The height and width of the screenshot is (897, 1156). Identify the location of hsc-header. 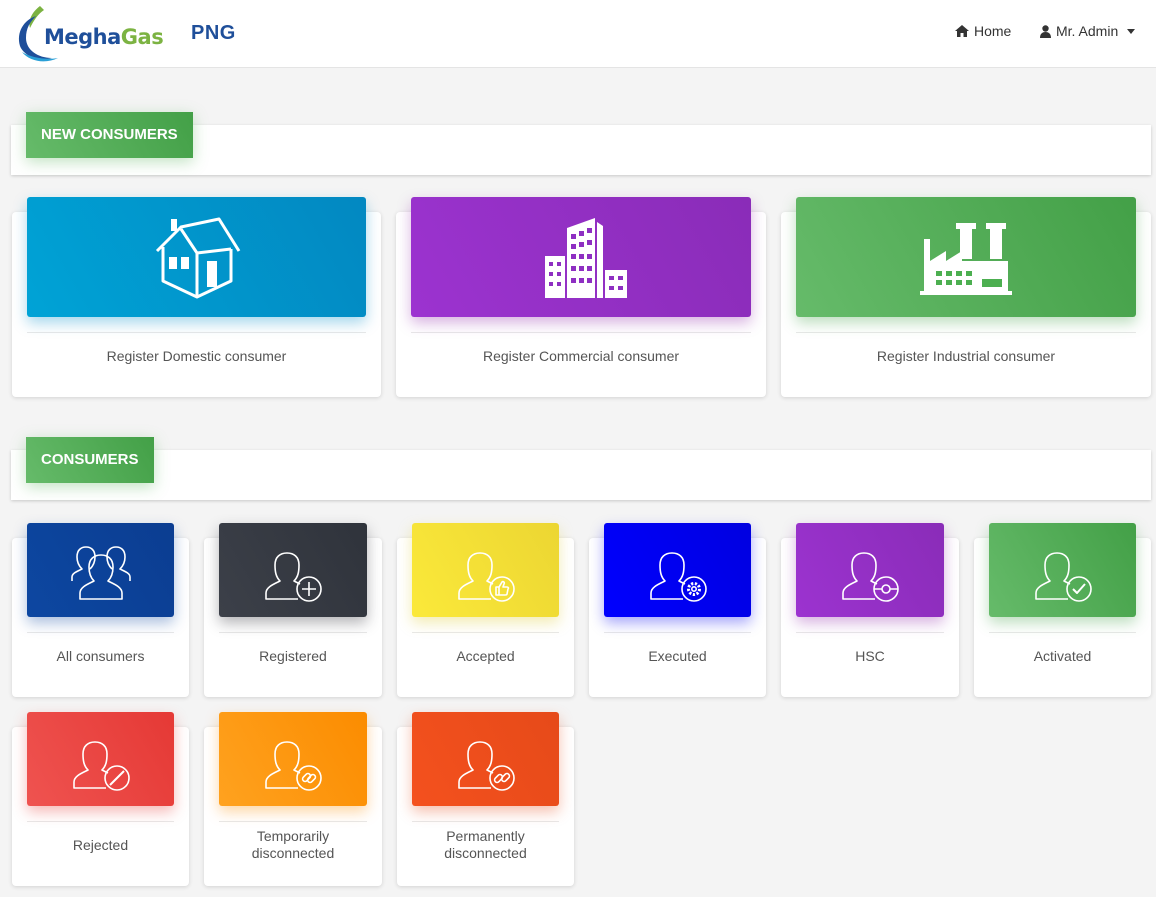
(870, 570).